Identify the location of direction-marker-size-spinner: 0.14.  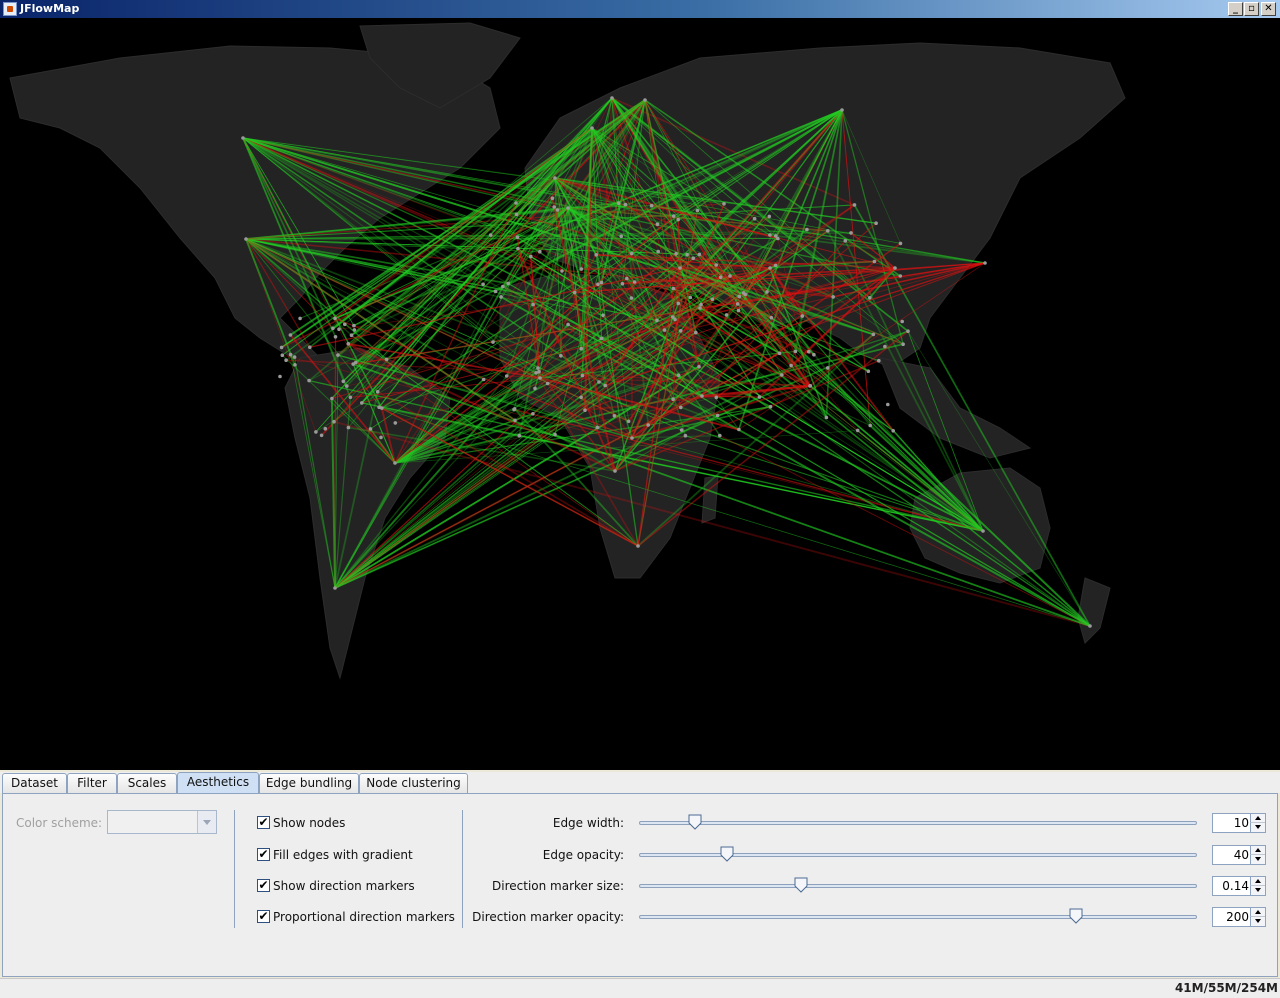
(1239, 886).